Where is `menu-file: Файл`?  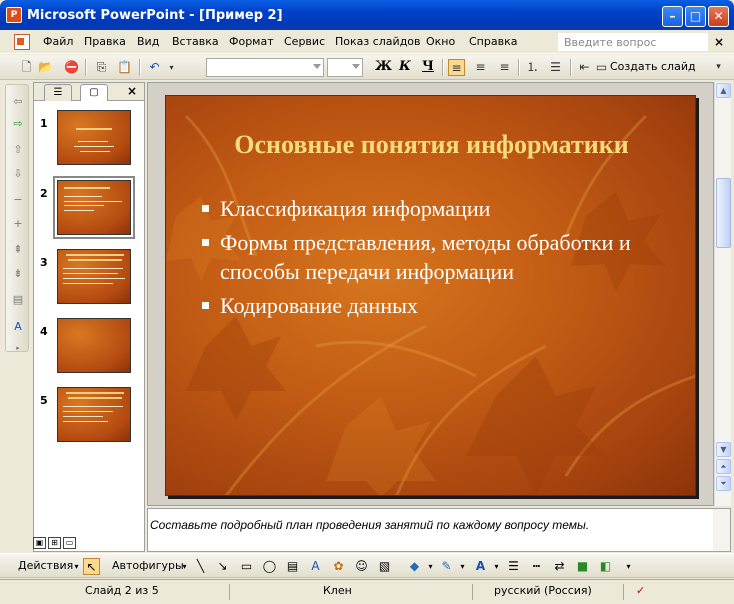
menu-file: Файл is located at coordinates (58, 41).